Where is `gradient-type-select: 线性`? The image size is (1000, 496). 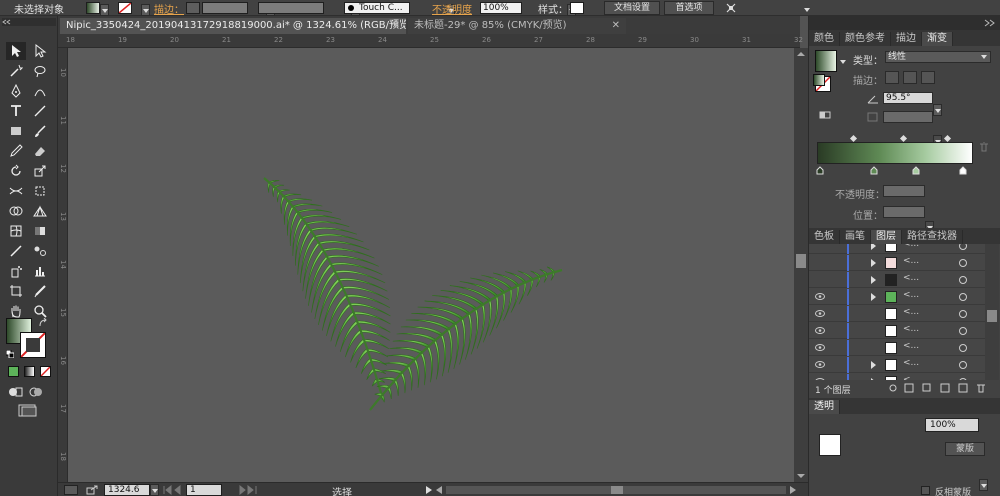
gradient-type-select: 线性 is located at coordinates (938, 57).